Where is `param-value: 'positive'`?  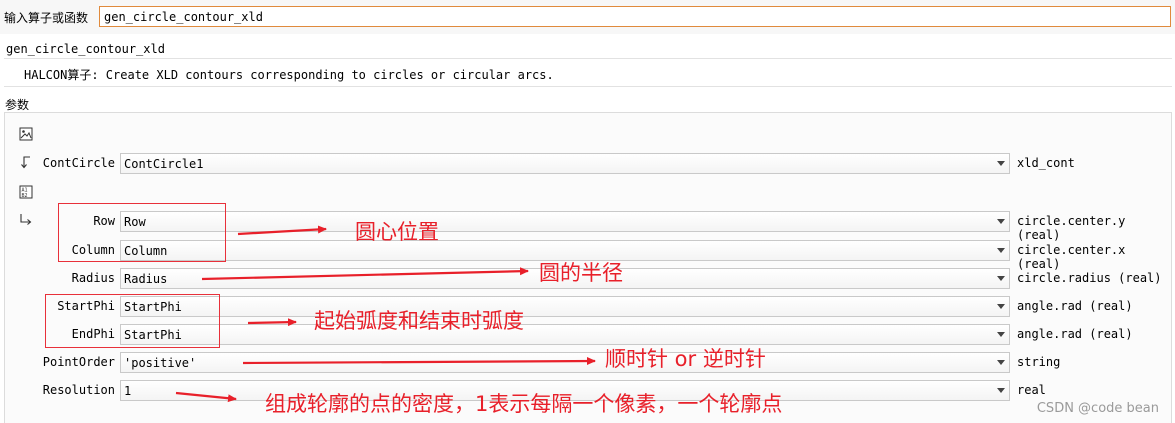
param-value: 'positive' is located at coordinates (160, 363).